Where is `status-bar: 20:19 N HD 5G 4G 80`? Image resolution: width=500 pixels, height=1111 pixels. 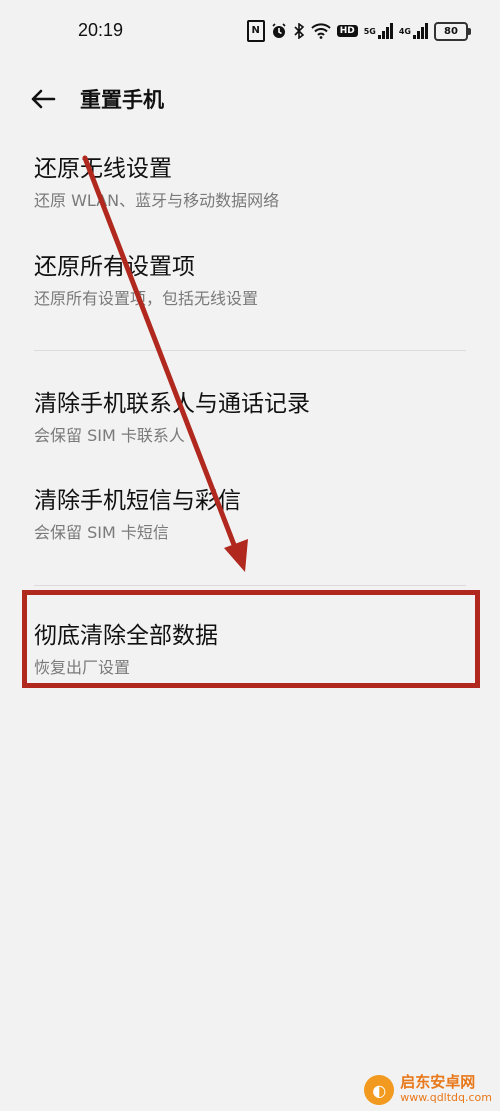 status-bar: 20:19 N HD 5G 4G 80 is located at coordinates (250, 31).